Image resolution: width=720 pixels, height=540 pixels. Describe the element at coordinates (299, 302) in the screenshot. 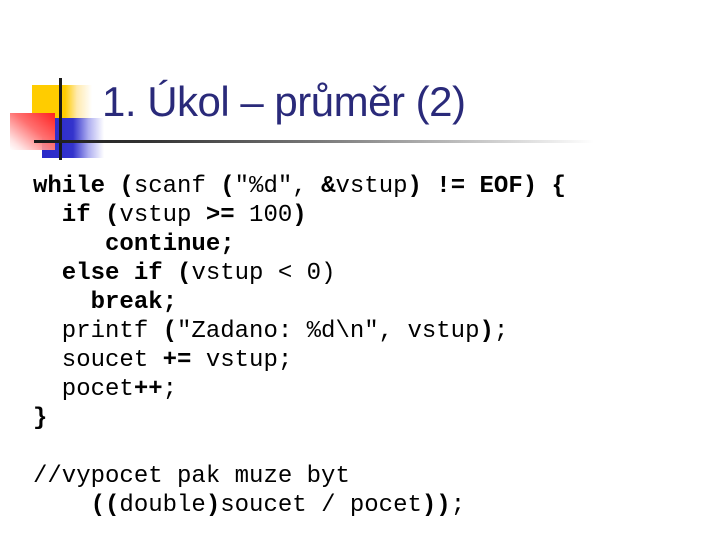

I see `code-line: break;` at that location.